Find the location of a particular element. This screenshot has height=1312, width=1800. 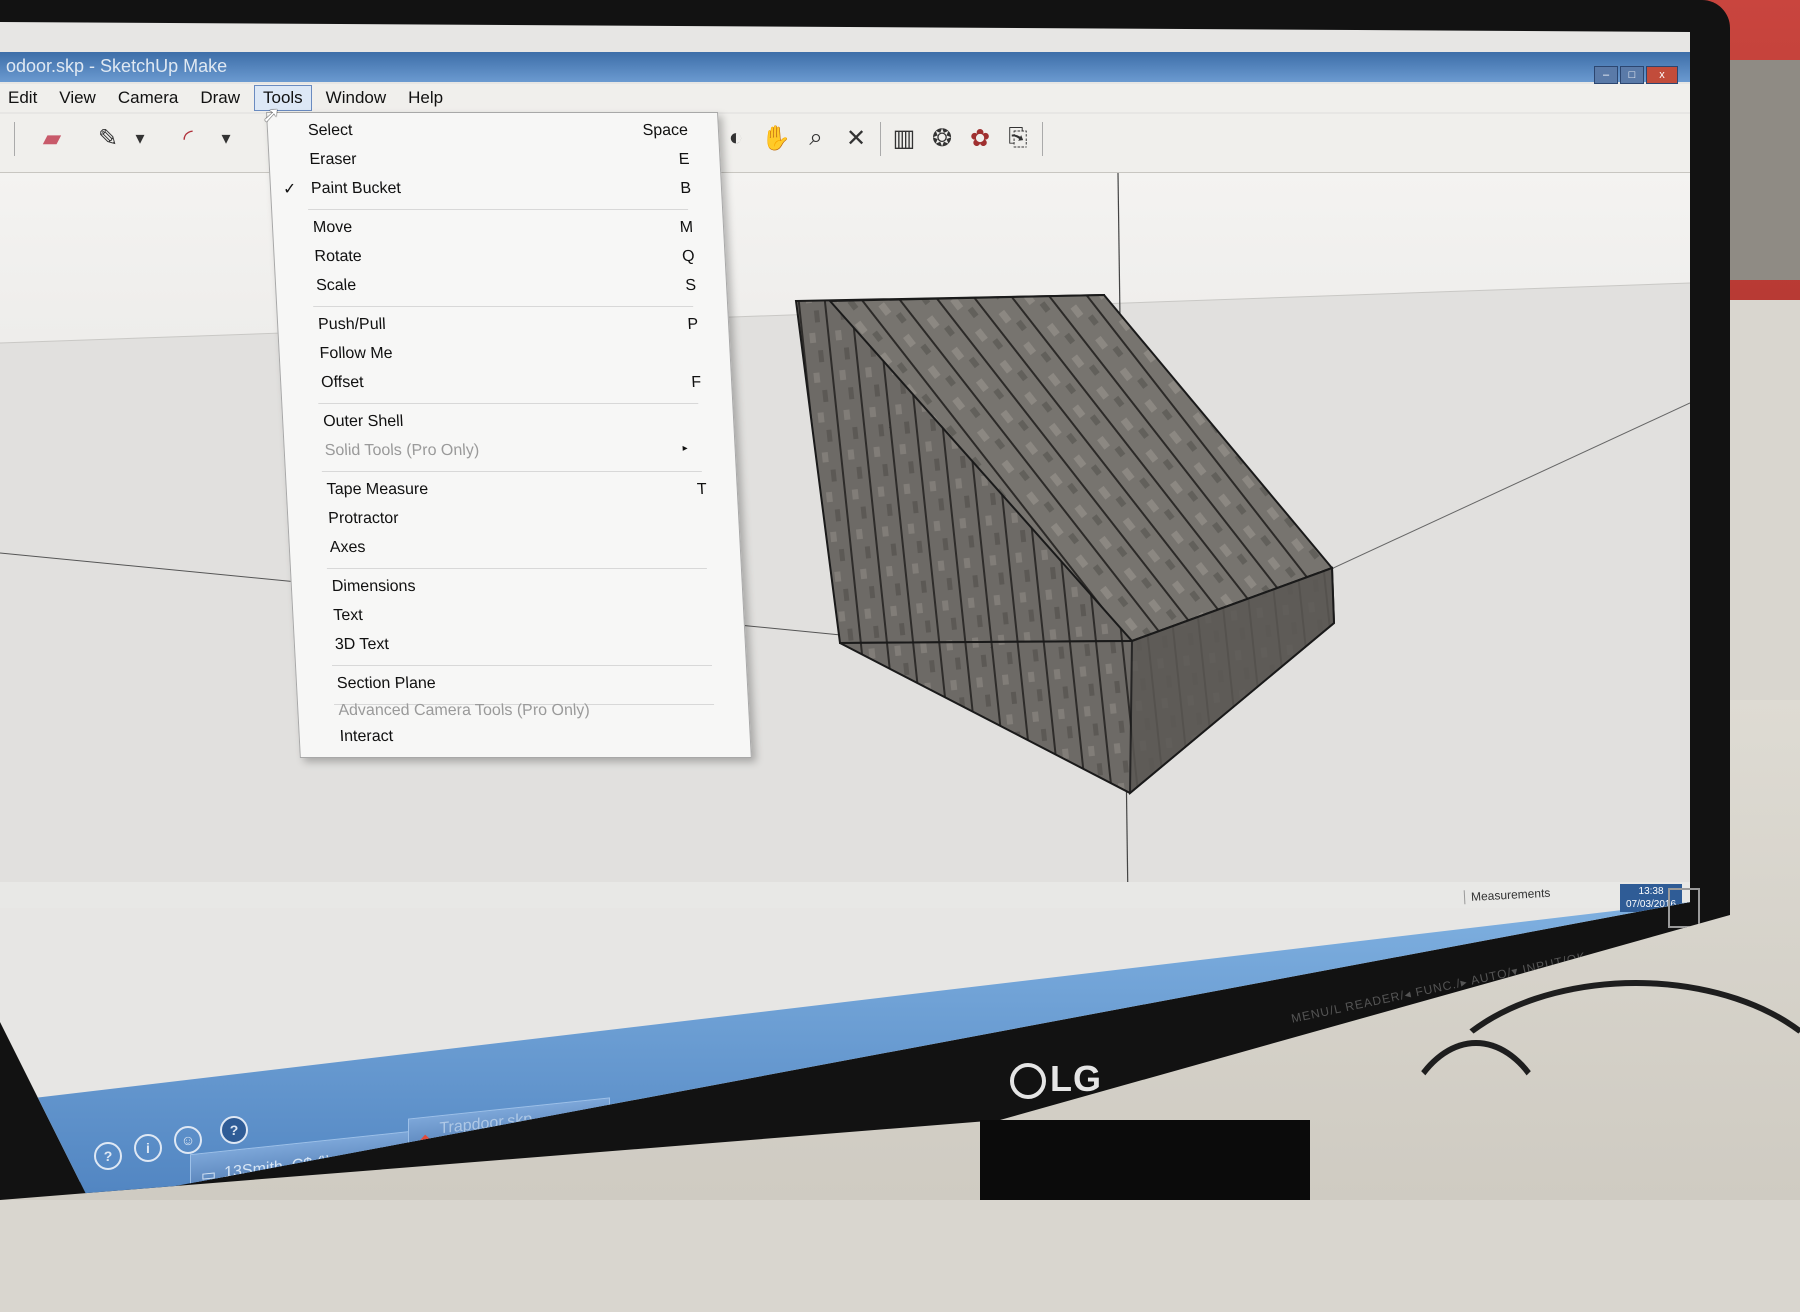

menu-item-label: Follow Me is located at coordinates (356, 353).